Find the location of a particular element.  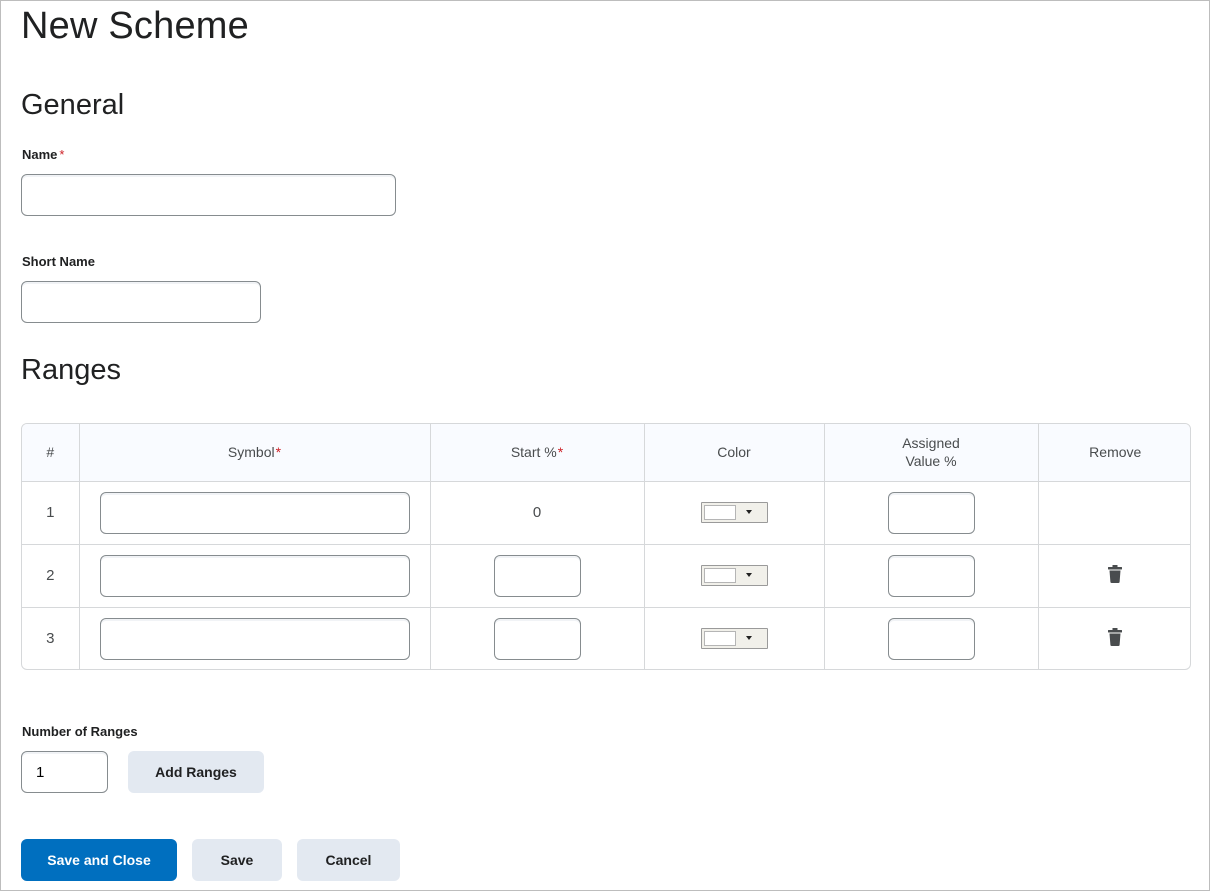

row-index: 2 is located at coordinates (51, 575).